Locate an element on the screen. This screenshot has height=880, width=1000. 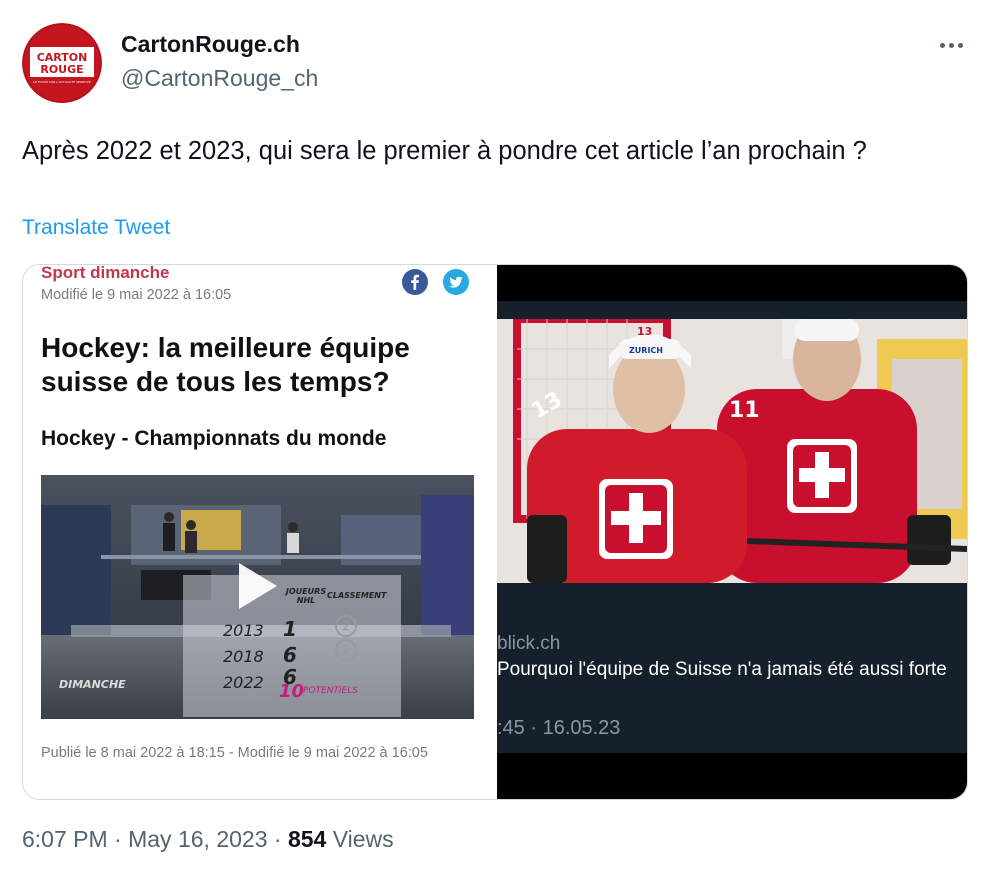
play-icon is located at coordinates (258, 586).